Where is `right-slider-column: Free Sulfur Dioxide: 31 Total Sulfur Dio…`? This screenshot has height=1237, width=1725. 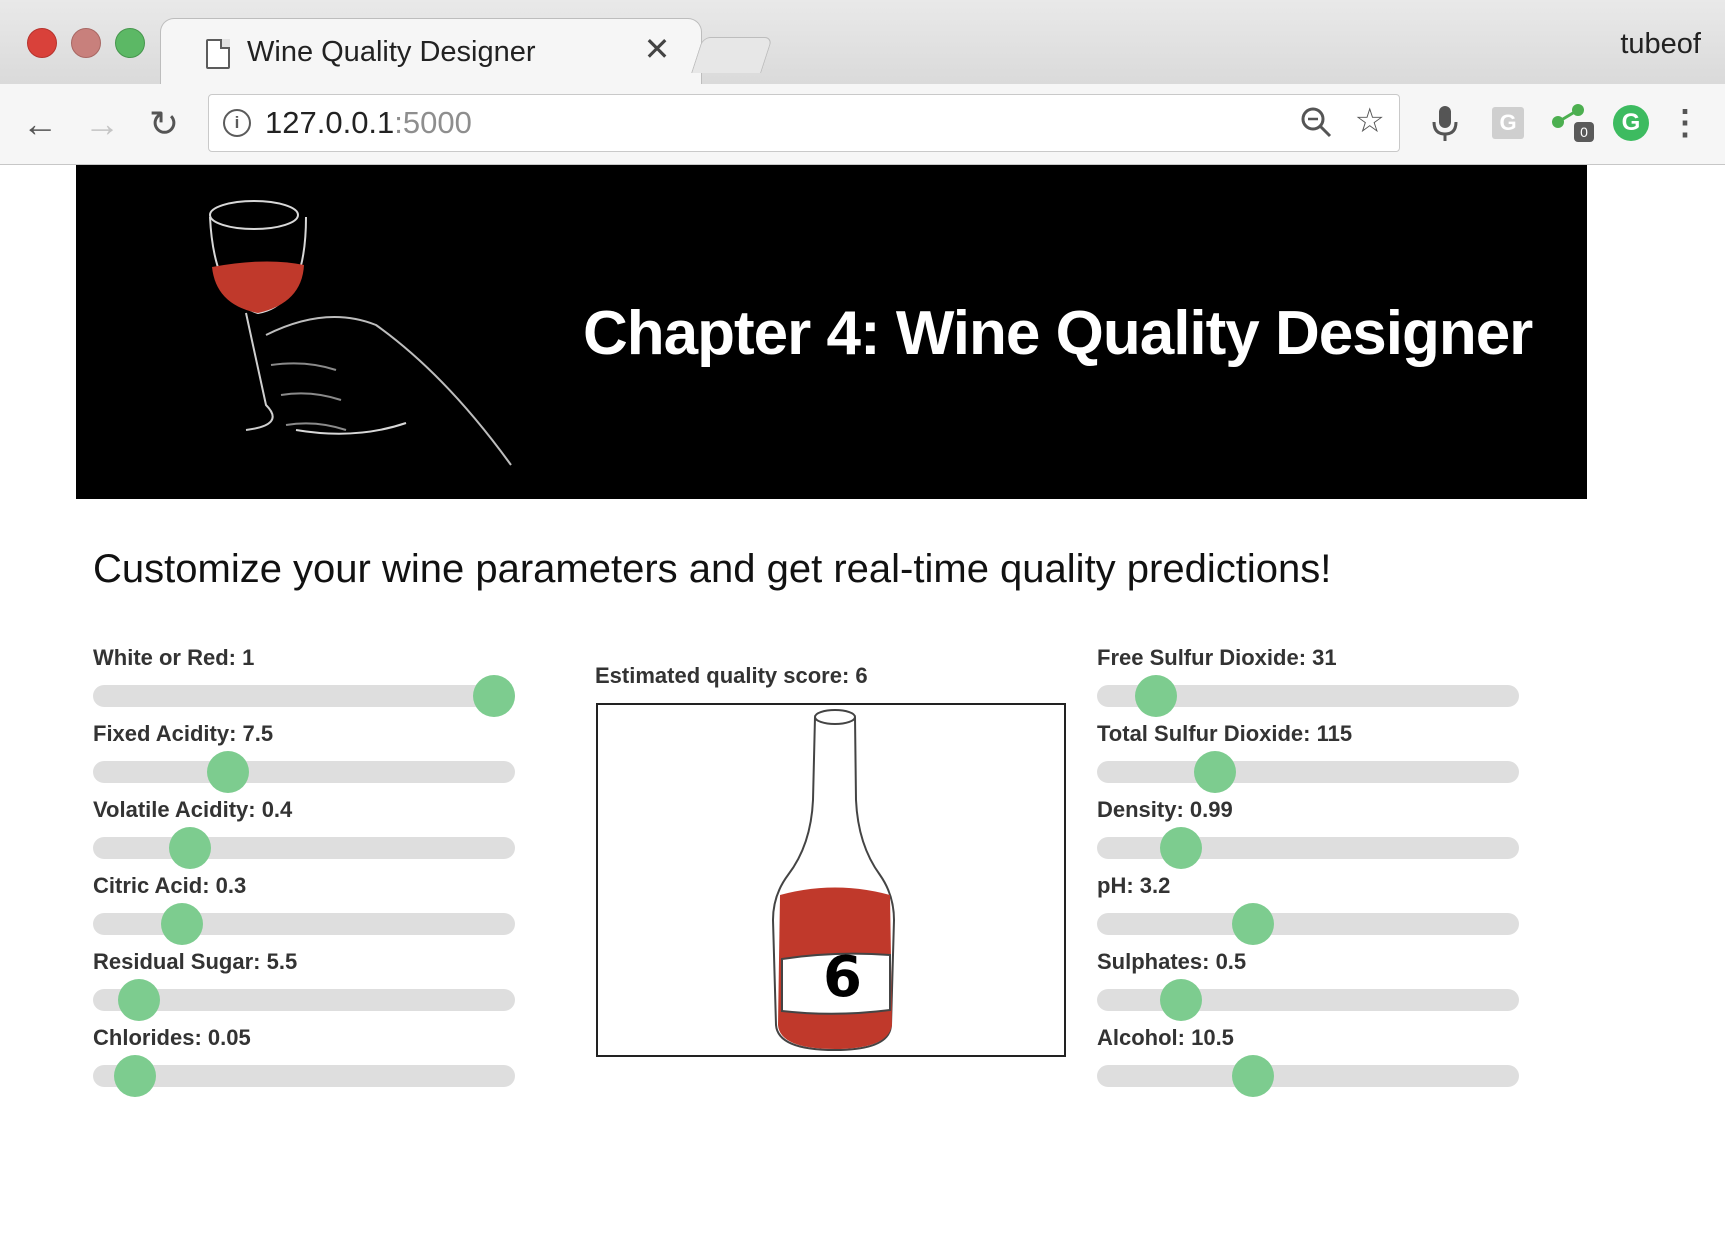 right-slider-column: Free Sulfur Dioxide: 31 Total Sulfur Dio… is located at coordinates (1308, 868).